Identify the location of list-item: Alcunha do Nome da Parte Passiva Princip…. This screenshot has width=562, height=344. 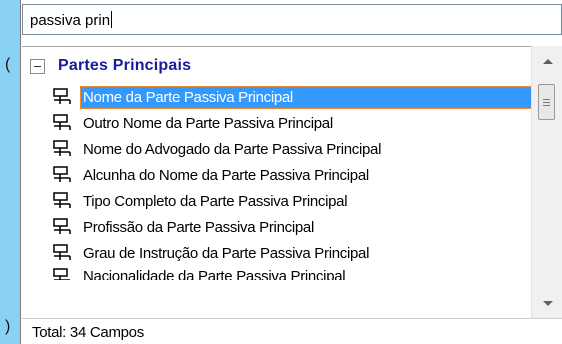
(307, 175).